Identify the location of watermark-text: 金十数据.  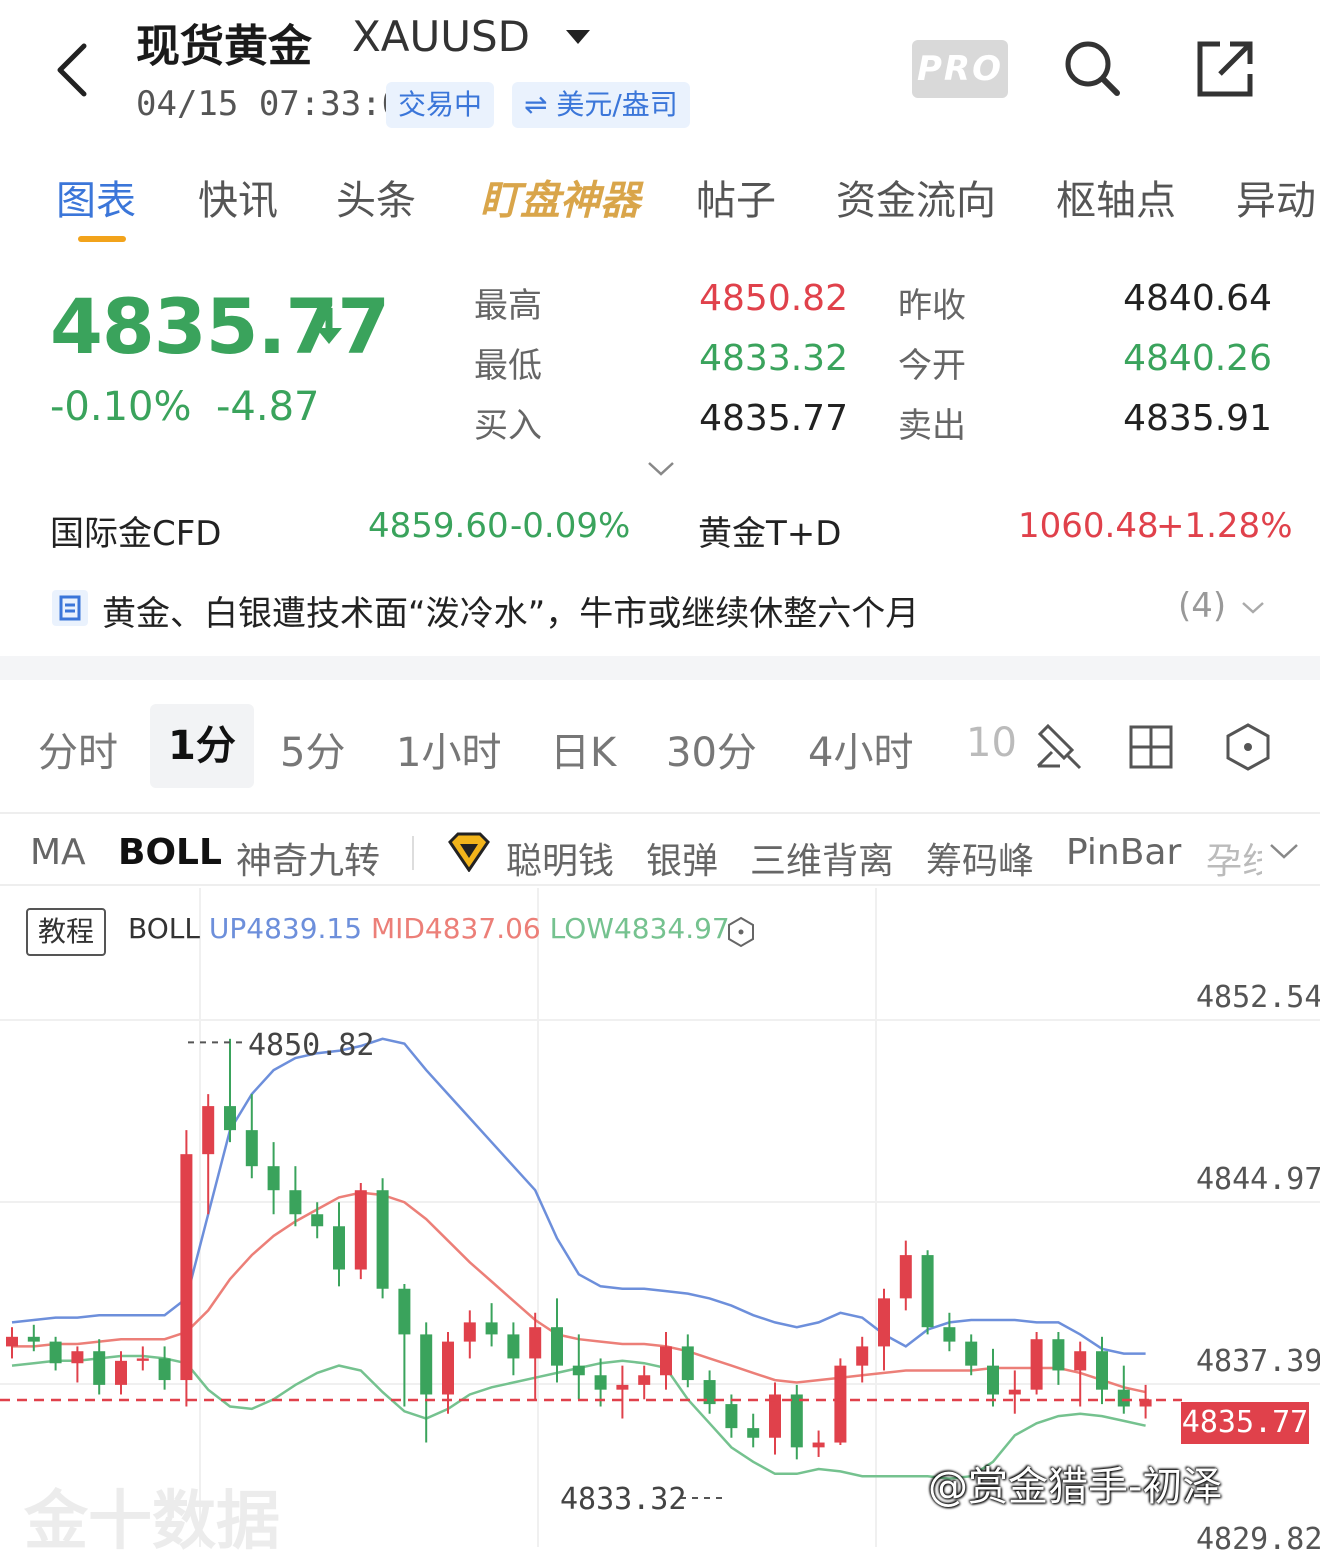
(152, 1522).